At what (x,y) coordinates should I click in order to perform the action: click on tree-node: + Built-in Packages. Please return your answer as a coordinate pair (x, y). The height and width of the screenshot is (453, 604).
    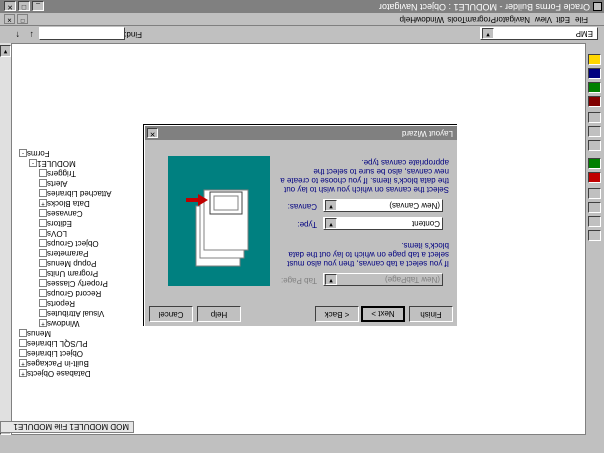
    Looking at the image, I should click on (52, 363).